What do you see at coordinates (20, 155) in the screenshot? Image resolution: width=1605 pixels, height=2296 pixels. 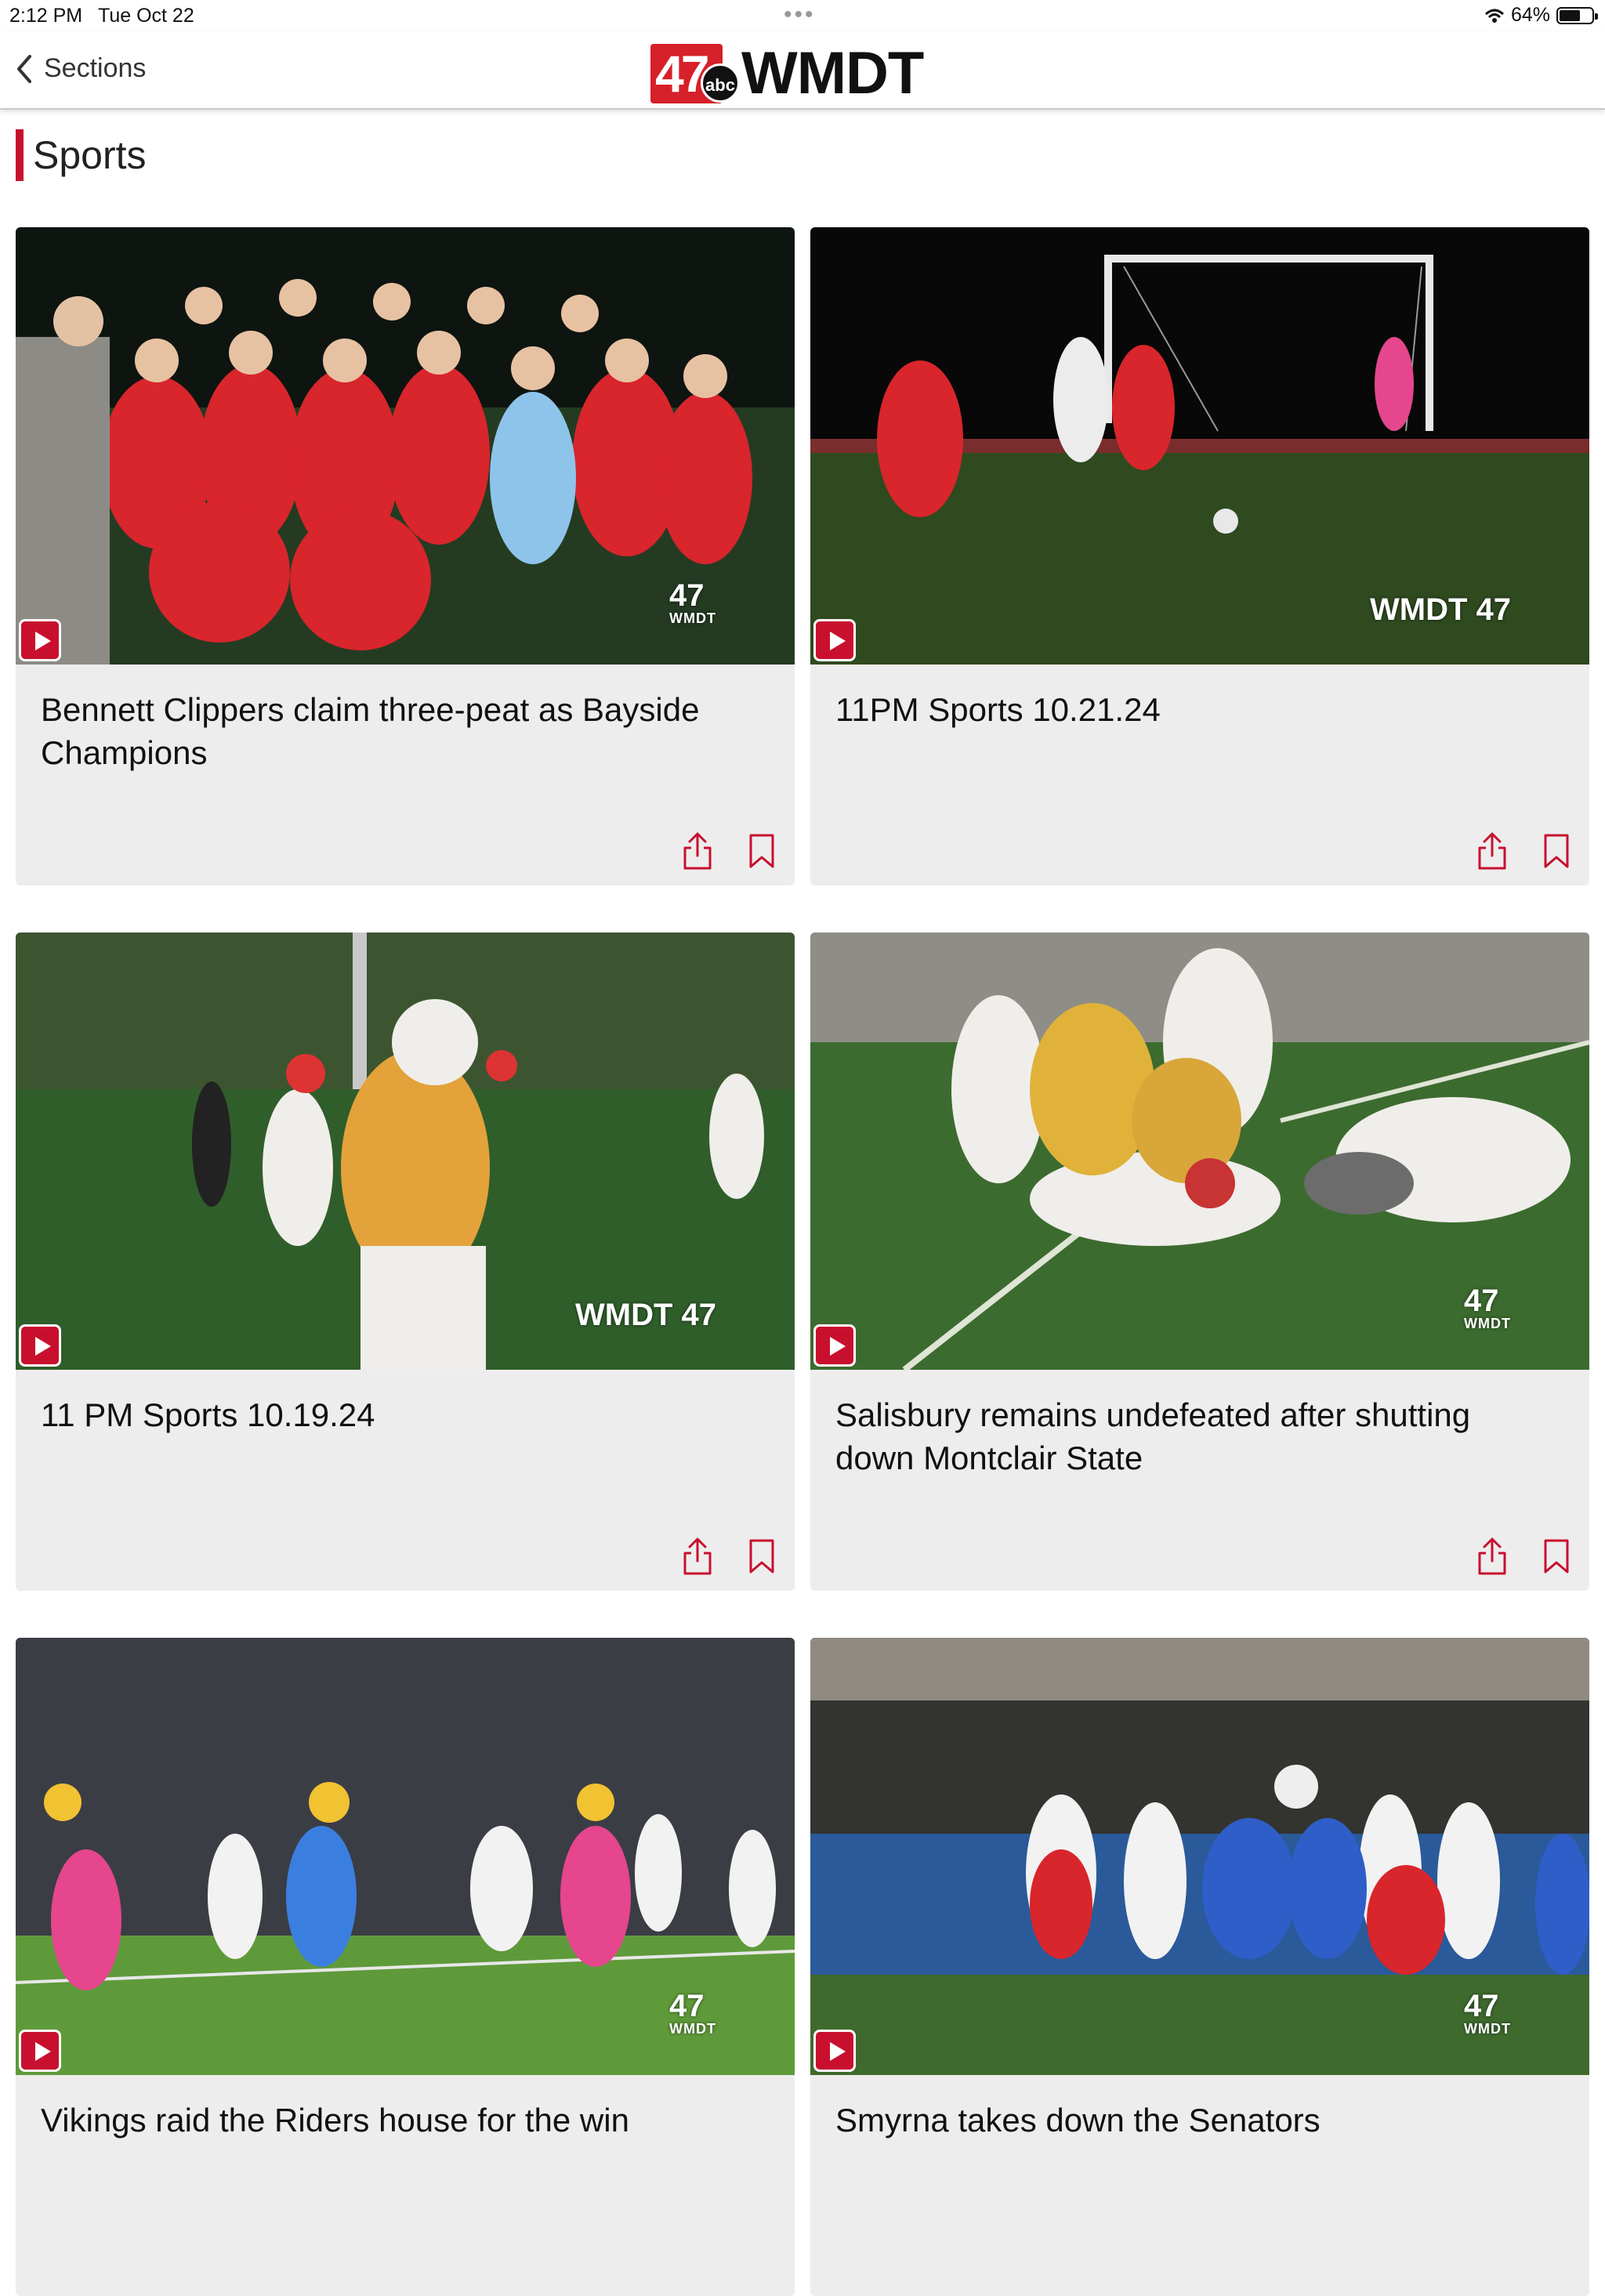 I see `section-accent-bar` at bounding box center [20, 155].